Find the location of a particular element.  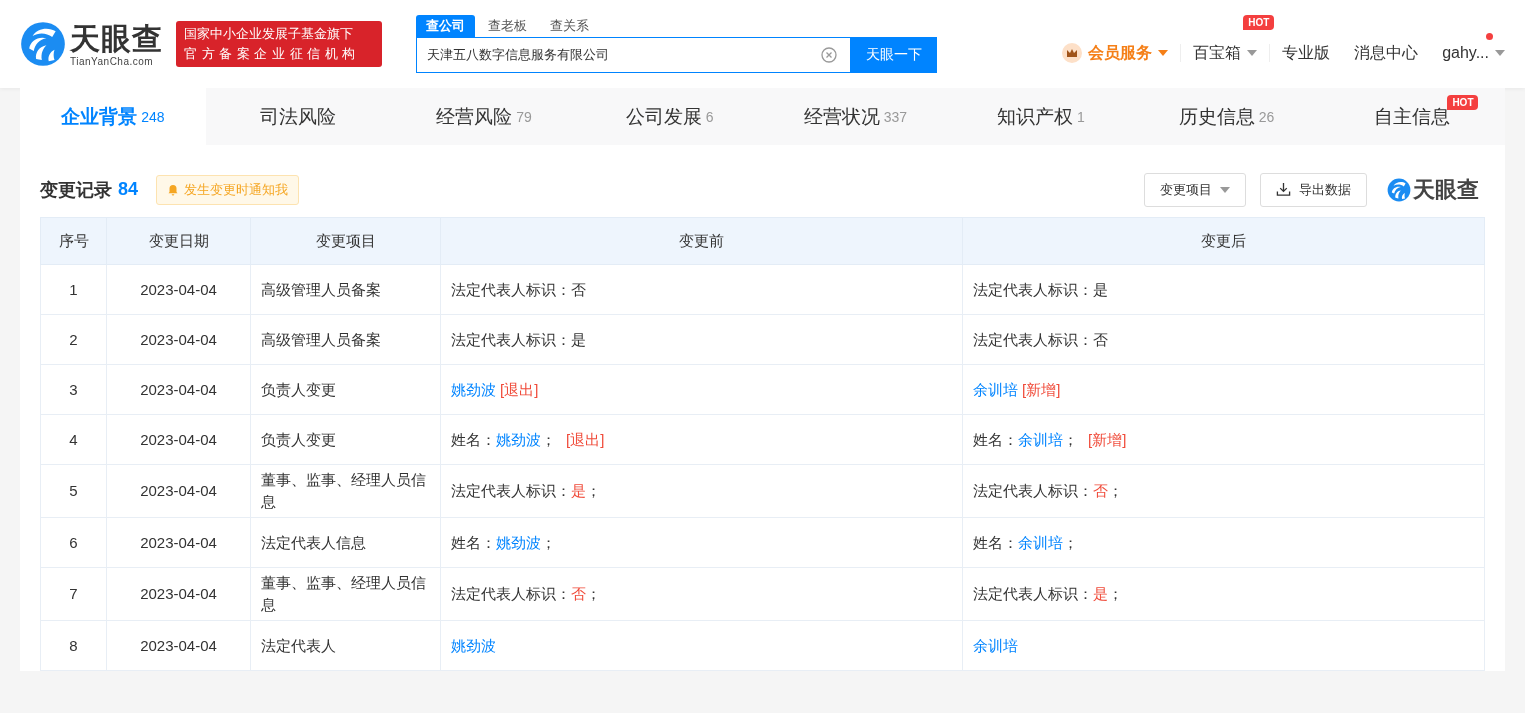

column-header: 变更日期 is located at coordinates (178, 241).